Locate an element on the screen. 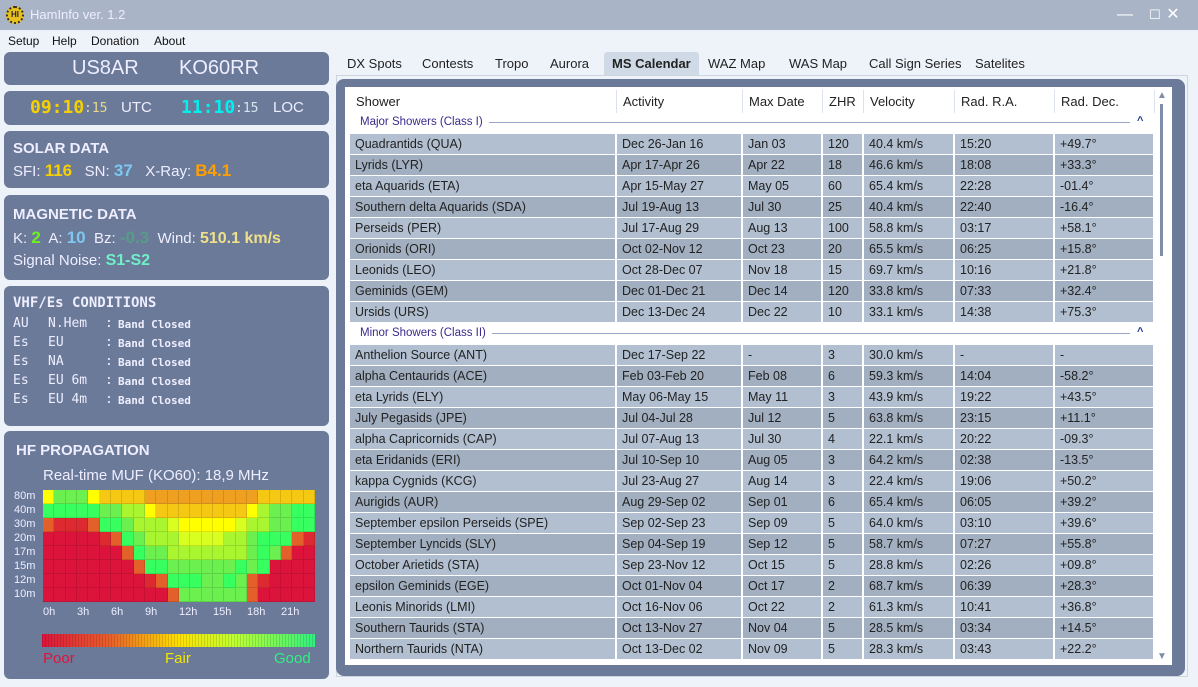 The image size is (1198, 687). table-cell-rad-dec: +39.6° is located at coordinates (1104, 523).